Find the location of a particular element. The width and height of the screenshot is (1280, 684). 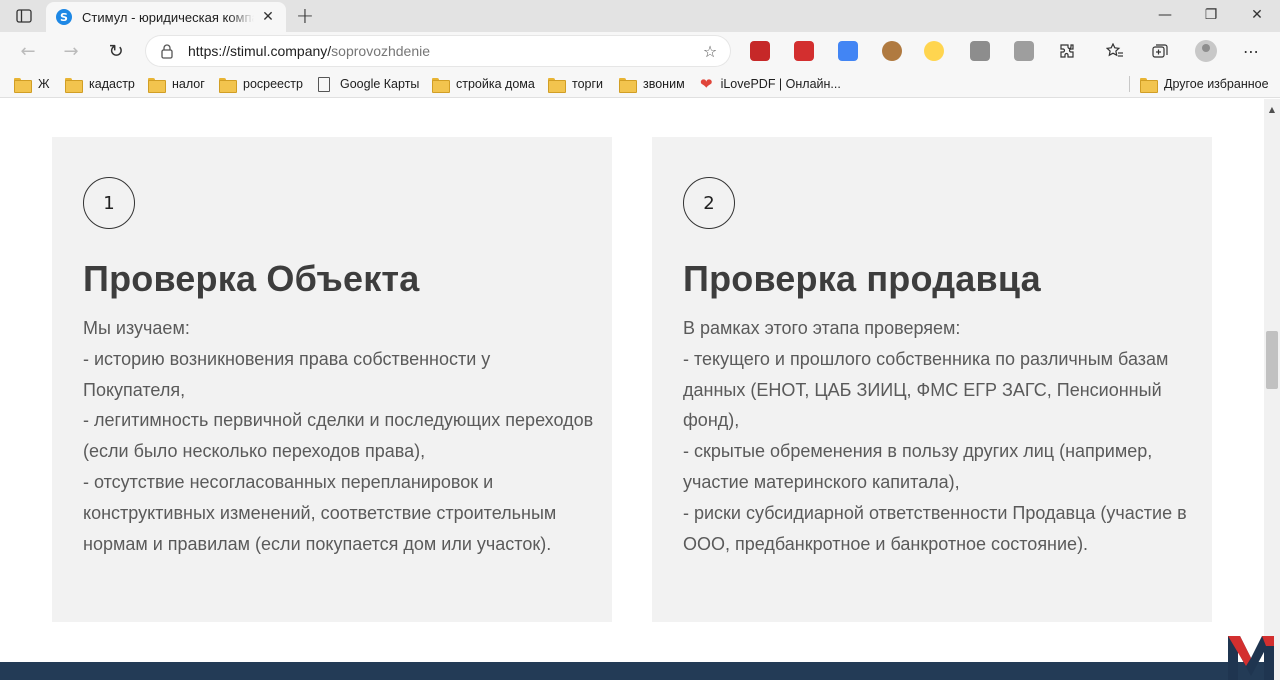

other-favorites-folder: Другое избранное is located at coordinates (1204, 84).